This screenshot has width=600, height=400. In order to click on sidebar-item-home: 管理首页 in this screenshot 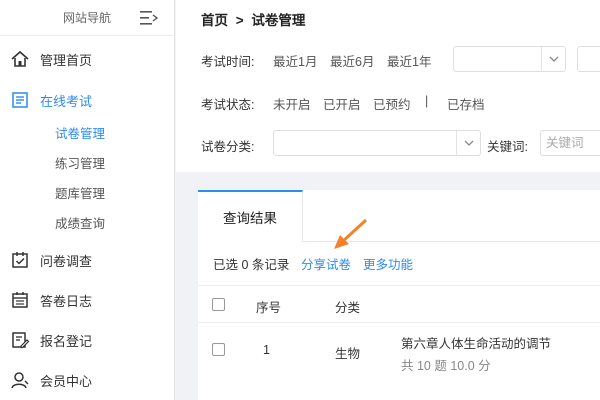, I will do `click(87, 59)`.